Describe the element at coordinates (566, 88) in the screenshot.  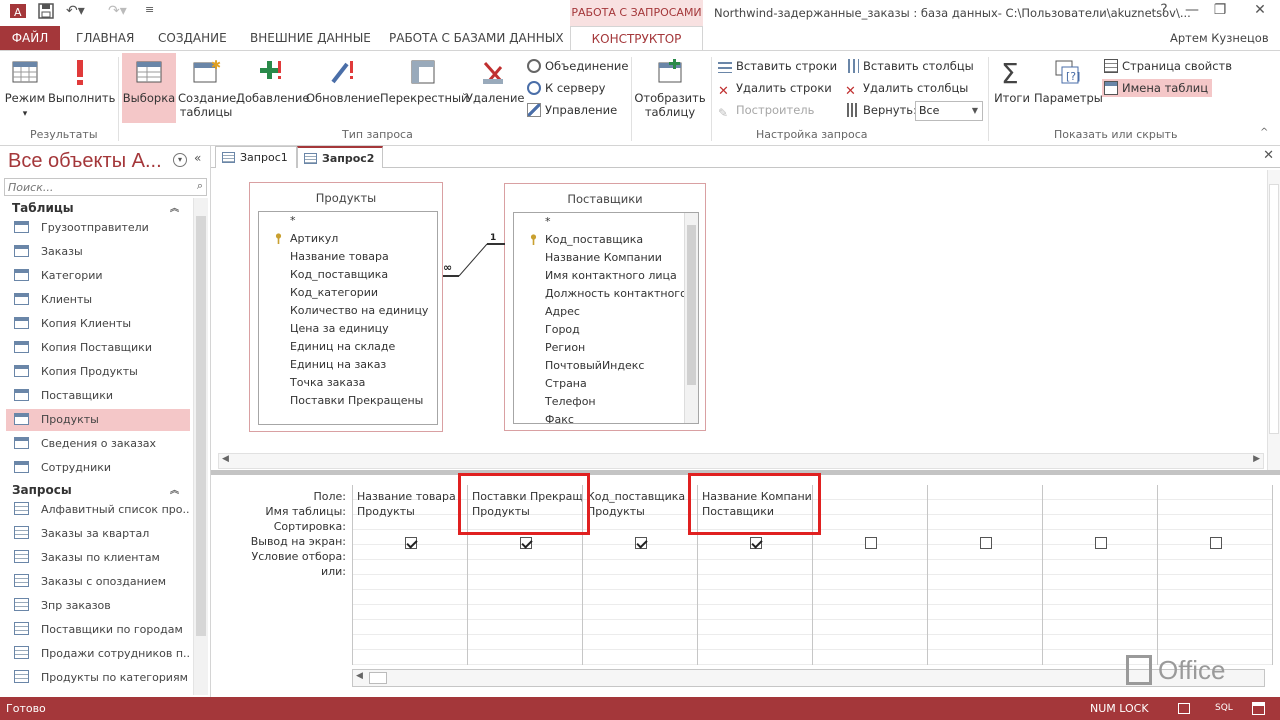
I see `pass-through-button: К серверу` at that location.